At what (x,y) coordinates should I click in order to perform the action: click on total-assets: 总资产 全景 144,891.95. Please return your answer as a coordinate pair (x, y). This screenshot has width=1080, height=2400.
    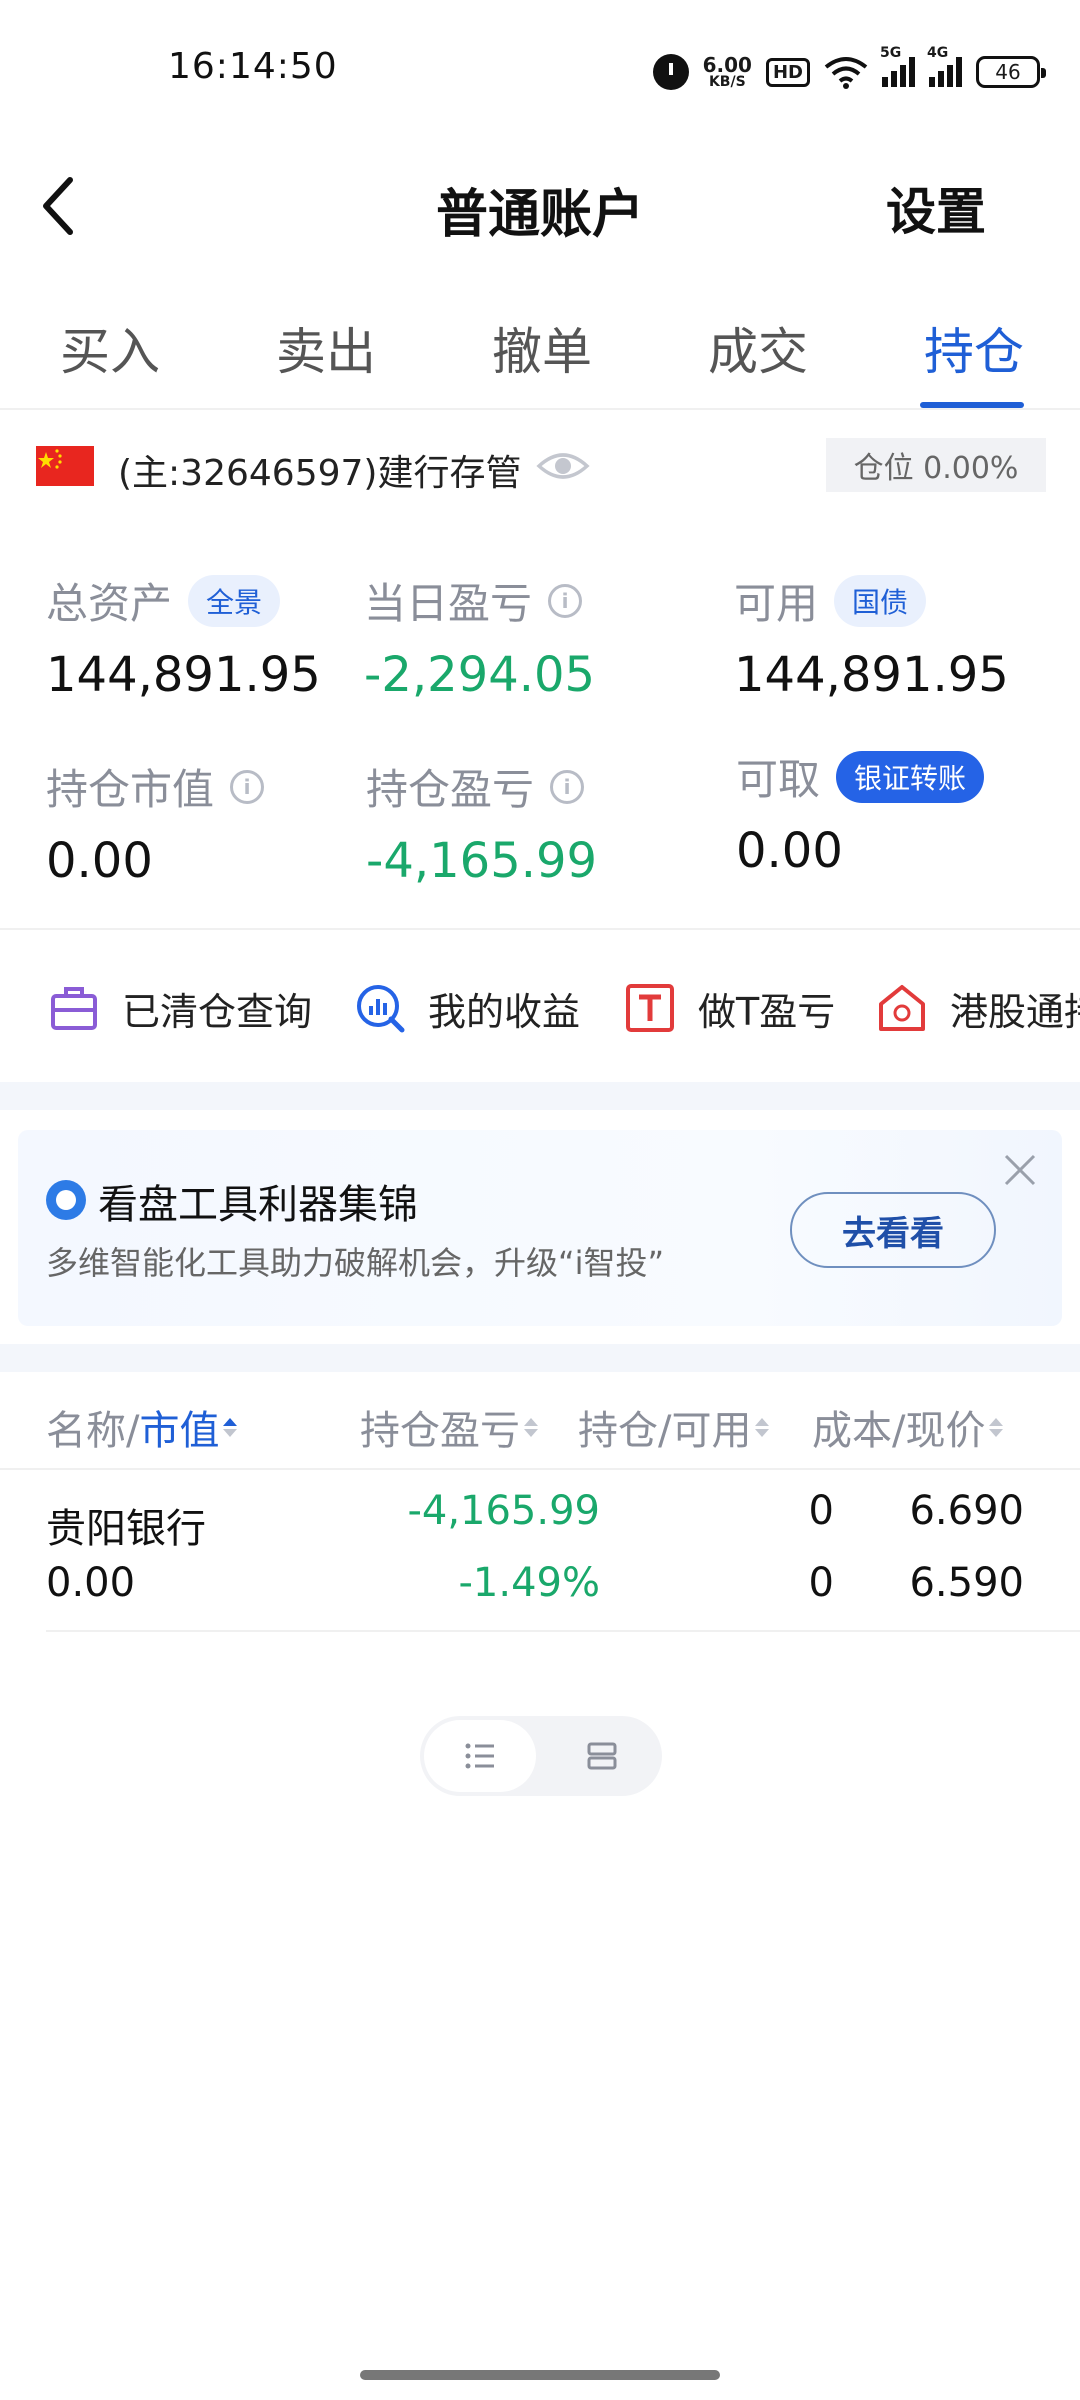
    Looking at the image, I should click on (183, 636).